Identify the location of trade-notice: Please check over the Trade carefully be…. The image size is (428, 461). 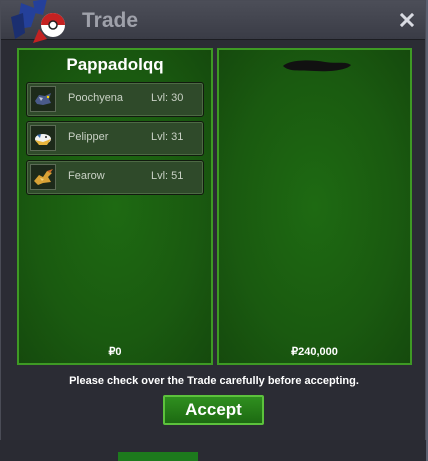
(214, 381).